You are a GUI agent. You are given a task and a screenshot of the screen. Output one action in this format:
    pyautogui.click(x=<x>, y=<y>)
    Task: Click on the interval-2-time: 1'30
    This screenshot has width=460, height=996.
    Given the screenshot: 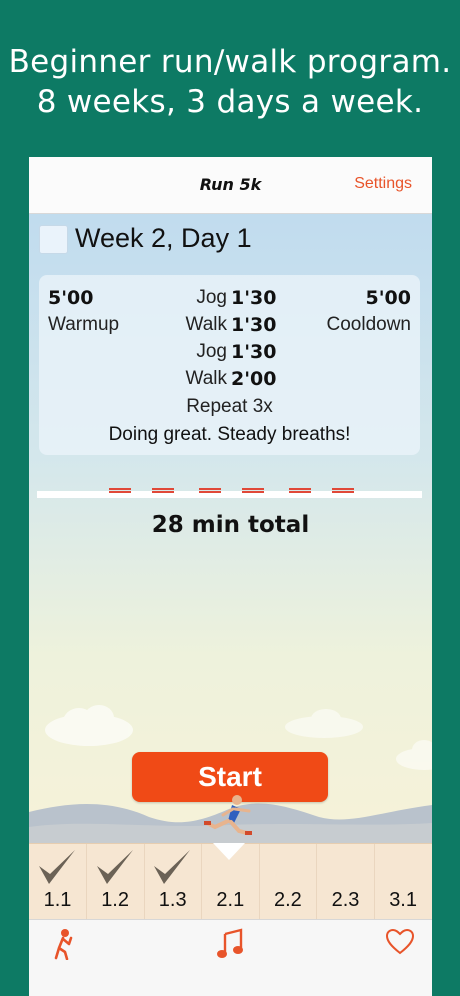 What is the action you would take?
    pyautogui.click(x=254, y=325)
    